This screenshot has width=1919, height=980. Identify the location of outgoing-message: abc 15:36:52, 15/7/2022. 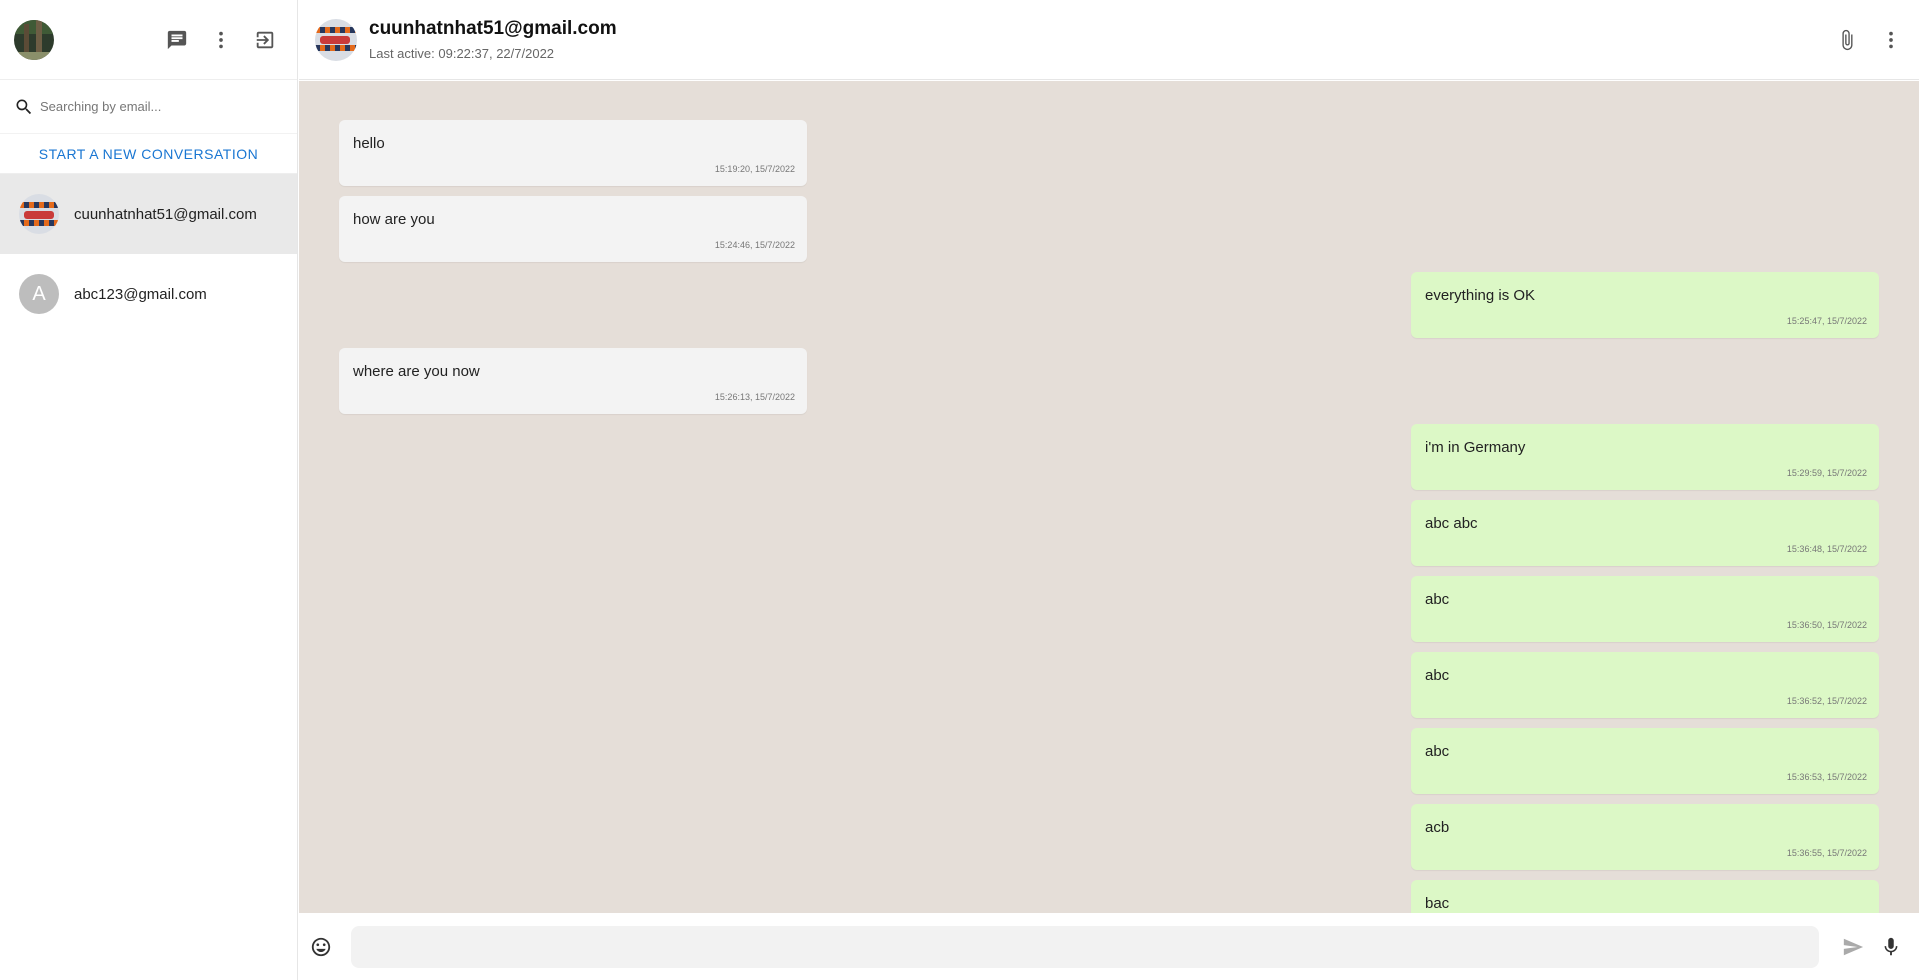
(1645, 685).